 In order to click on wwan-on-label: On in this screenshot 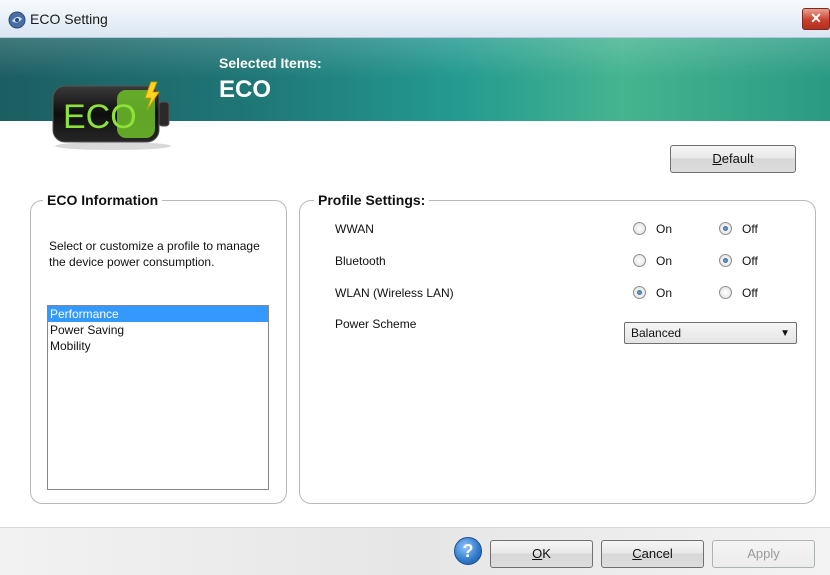, I will do `click(664, 229)`.